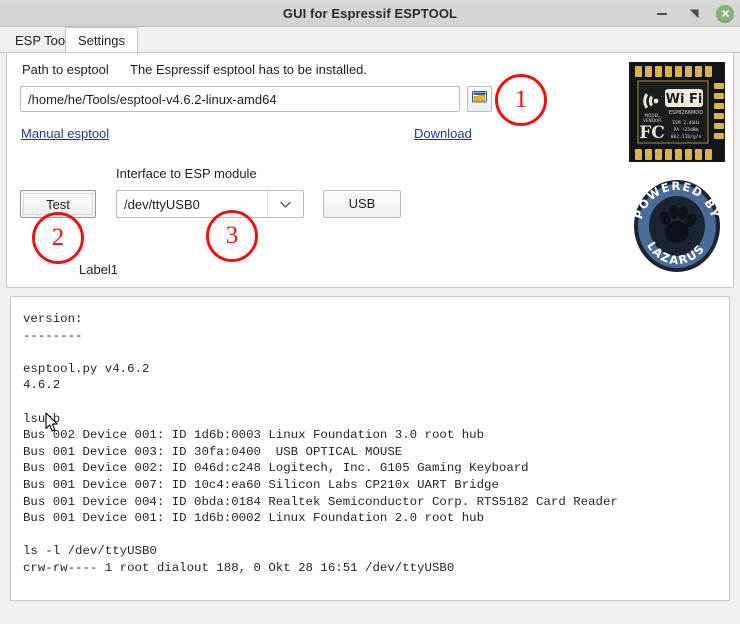 This screenshot has width=740, height=624. What do you see at coordinates (370, 40) in the screenshot?
I see `tab-strip: ESP Tool Settings` at bounding box center [370, 40].